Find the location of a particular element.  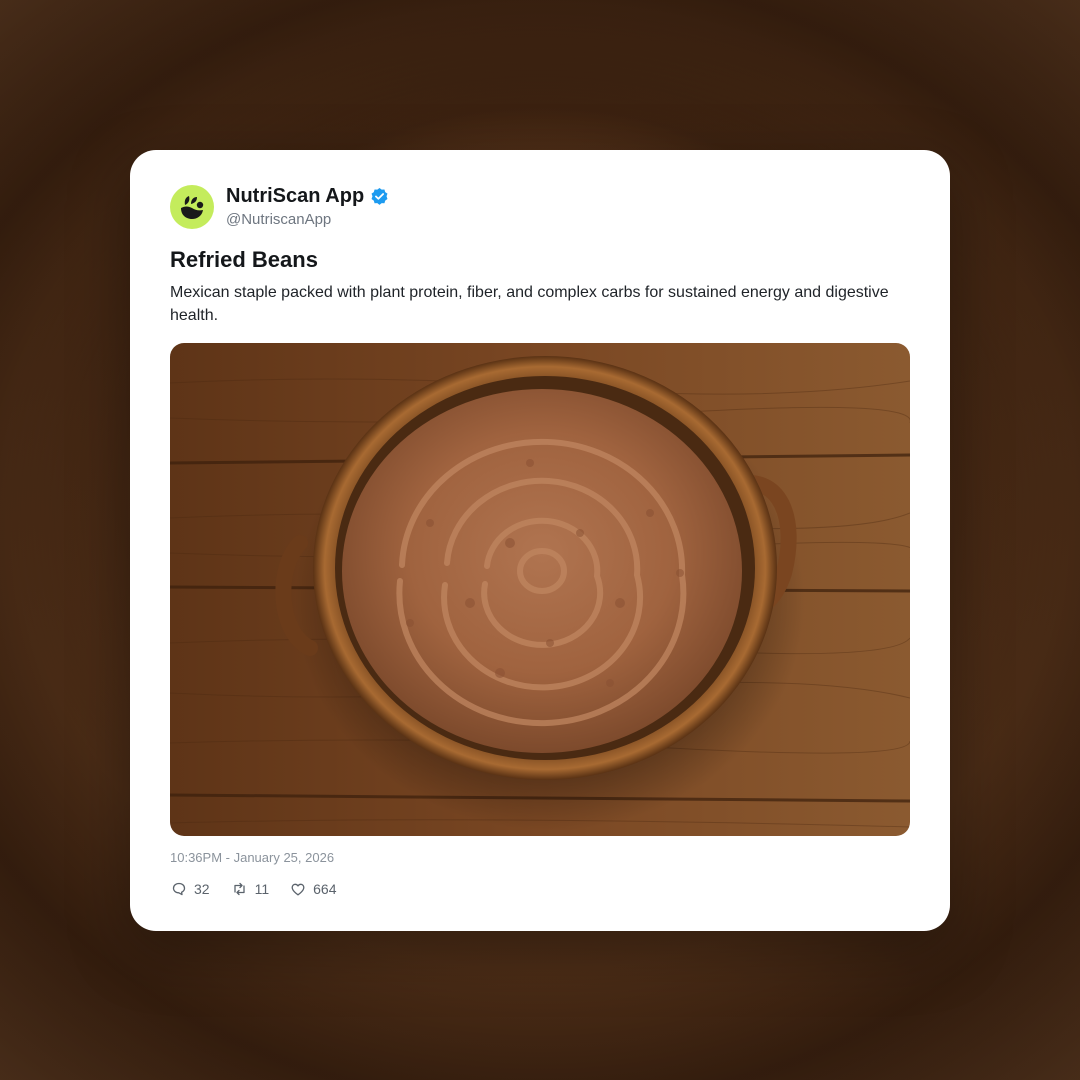

like-button: 664 is located at coordinates (313, 889).